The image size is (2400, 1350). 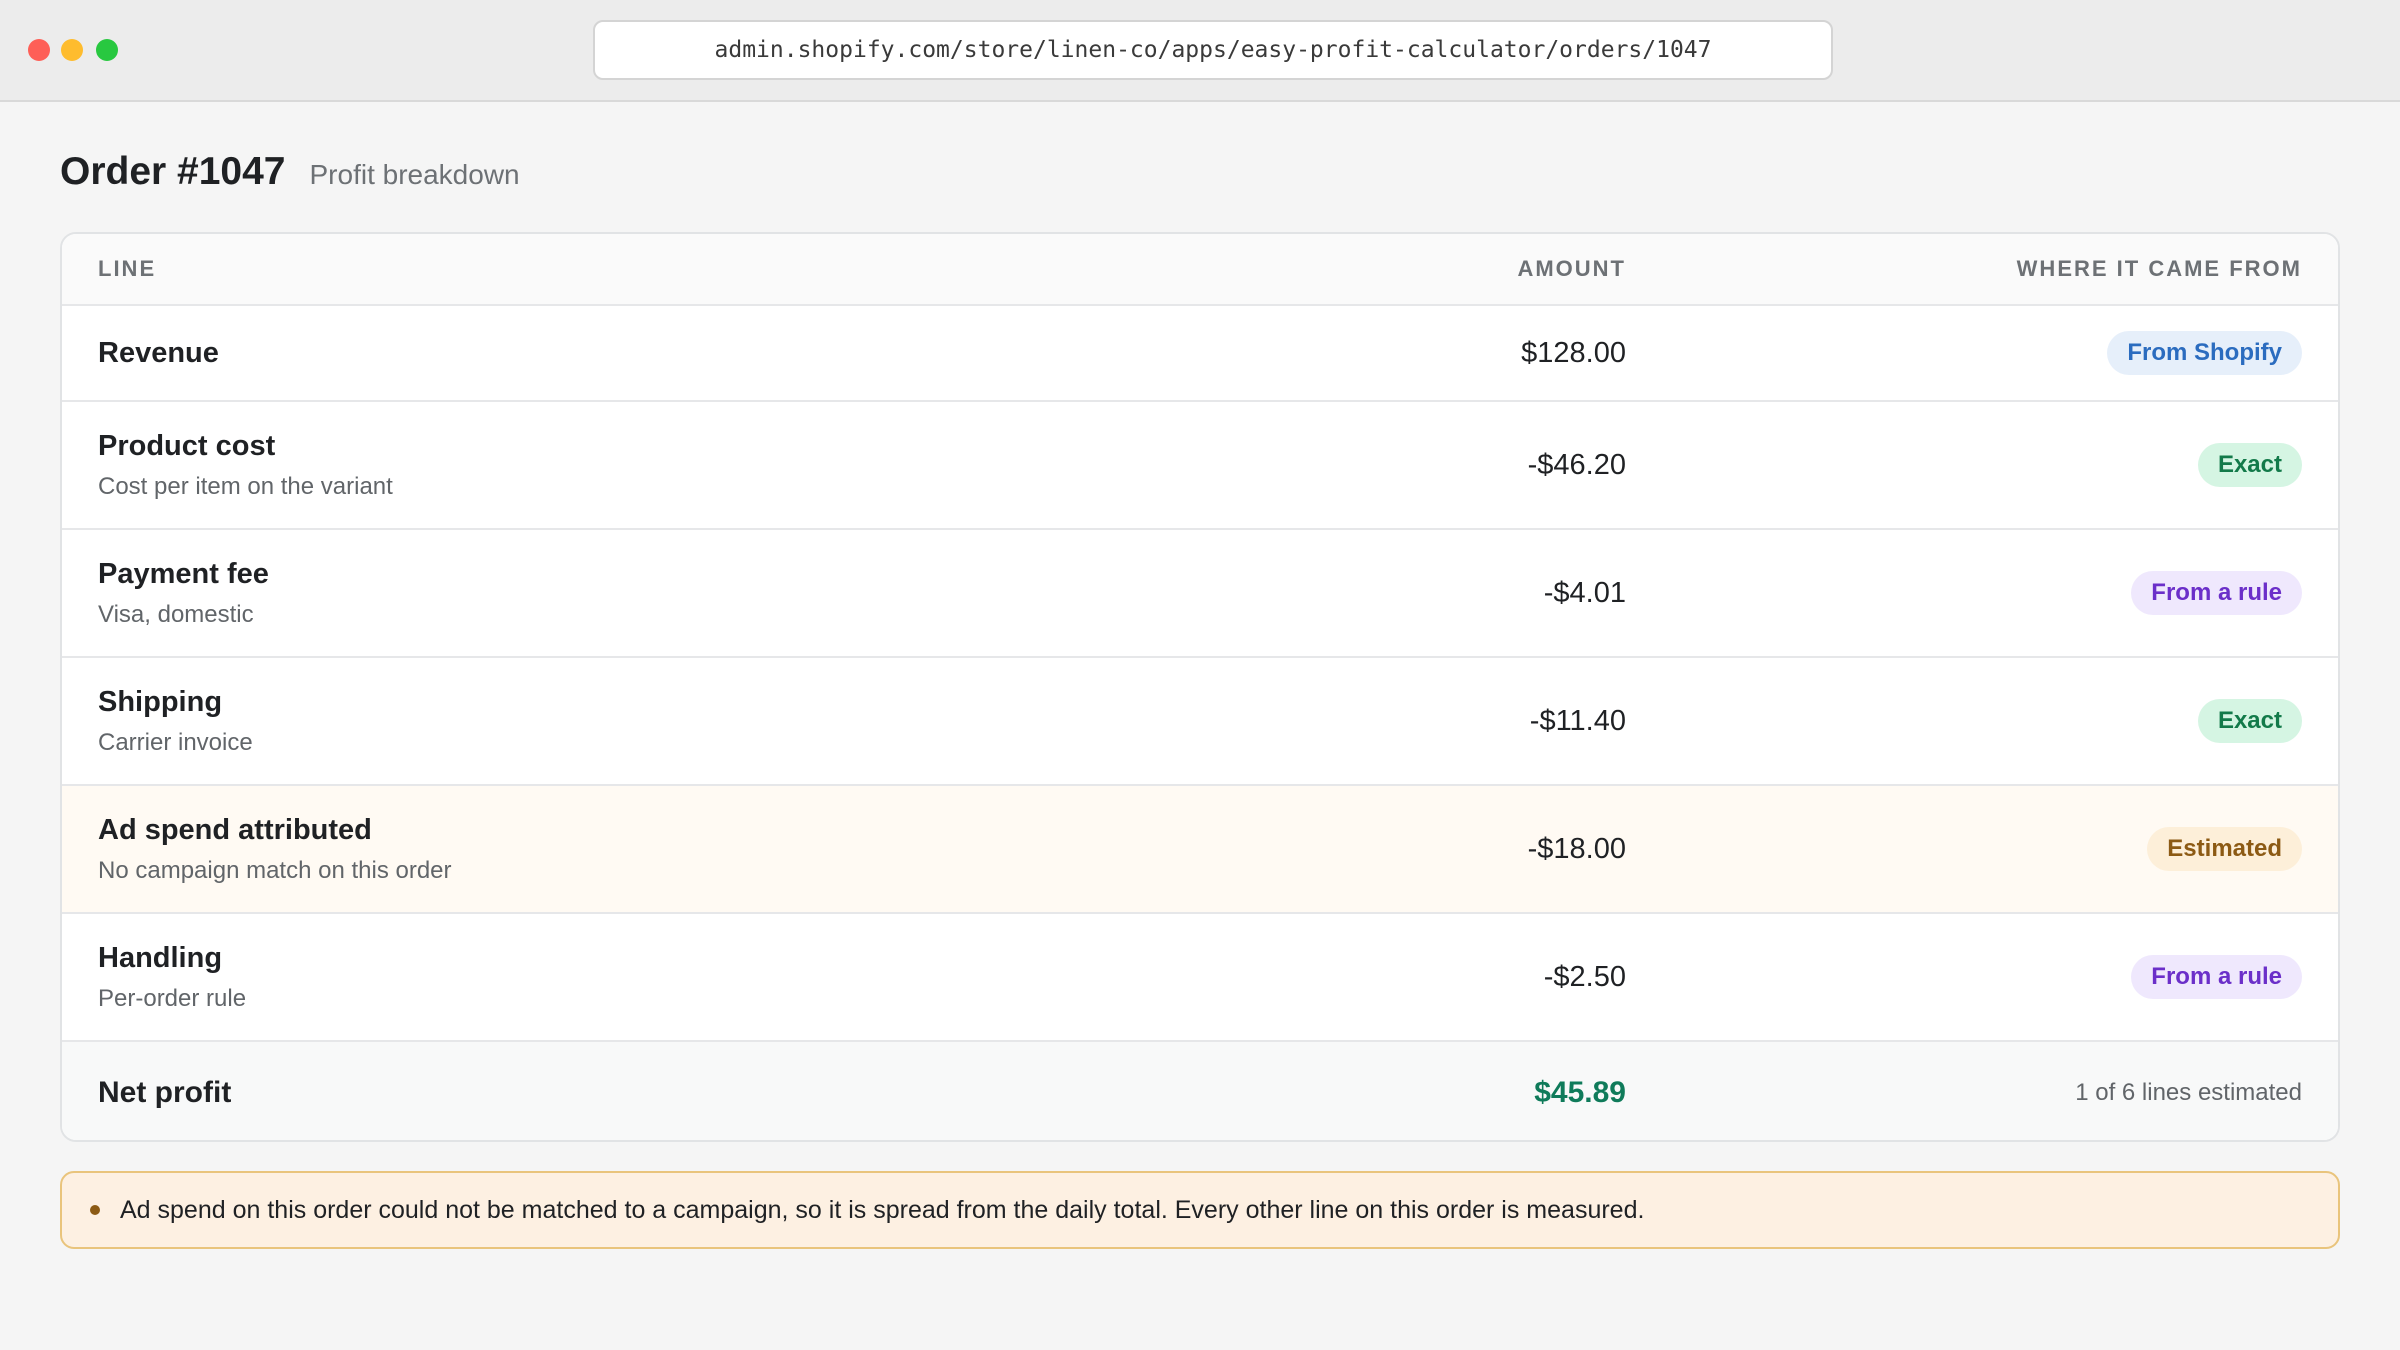 I want to click on table-header: LINE AMOUNT WHERE IT CAME FROM, so click(x=1200, y=270).